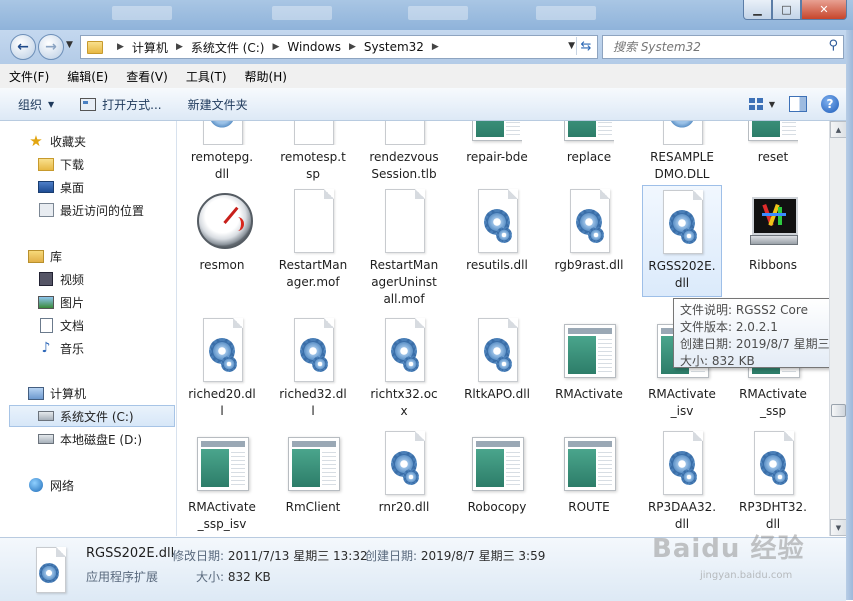  Describe the element at coordinates (314, 463) in the screenshot. I see `app-window-icon` at that location.